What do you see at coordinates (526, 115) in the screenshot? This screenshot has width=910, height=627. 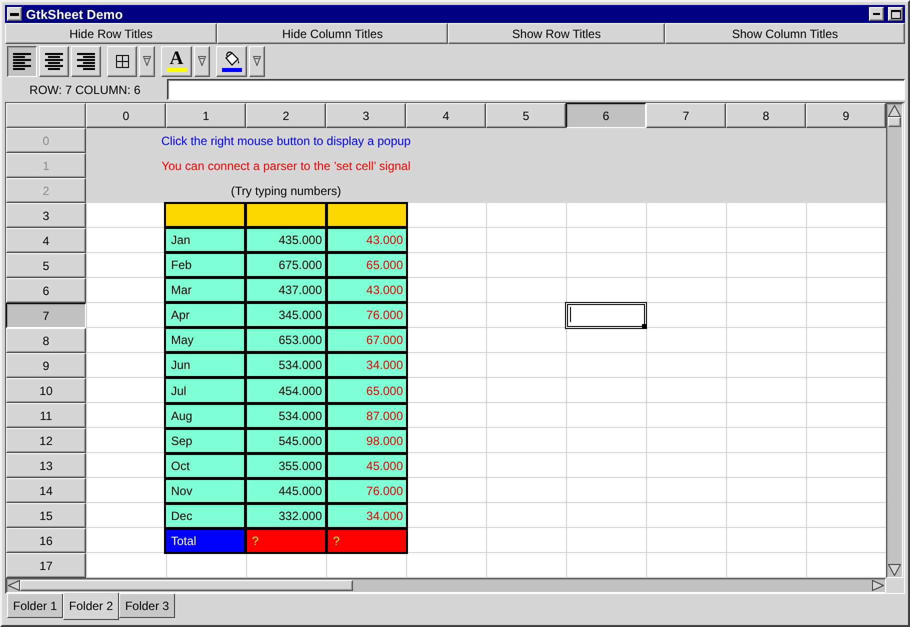 I see `column-header: 5` at bounding box center [526, 115].